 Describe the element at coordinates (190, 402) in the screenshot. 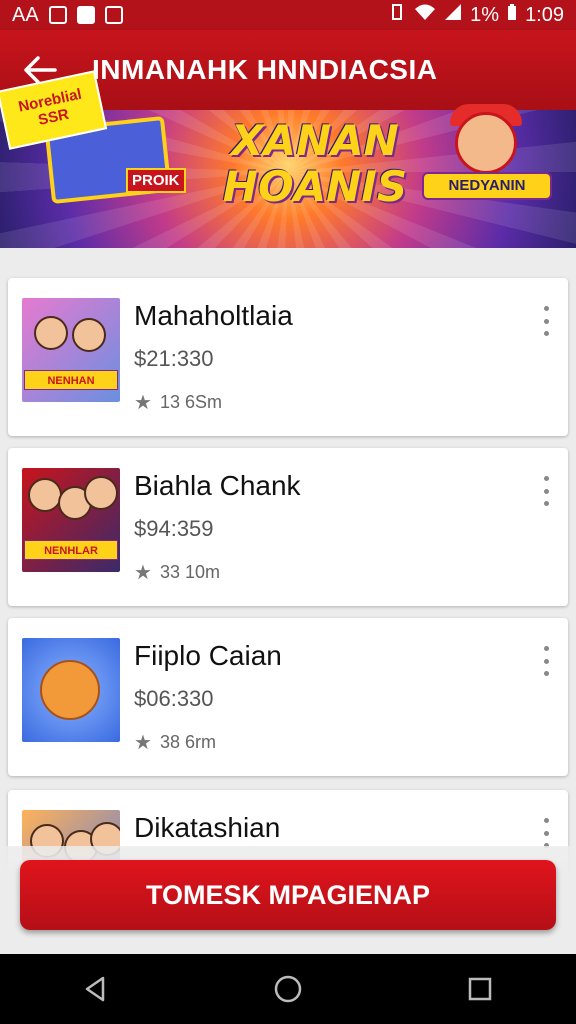

I see `item-meta-text: 13 6Sm` at that location.